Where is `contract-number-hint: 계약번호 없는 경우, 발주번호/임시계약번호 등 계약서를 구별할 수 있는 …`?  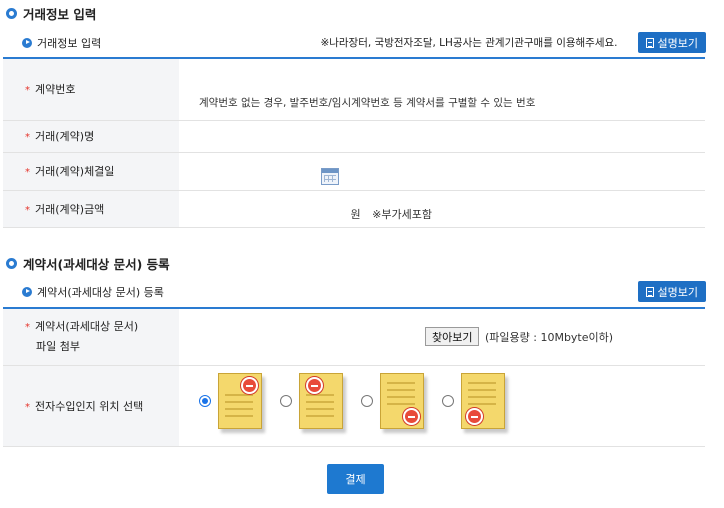
contract-number-hint: 계약번호 없는 경우, 발주번호/임시계약번호 등 계약서를 구별할 수 있는 … is located at coordinates (367, 103).